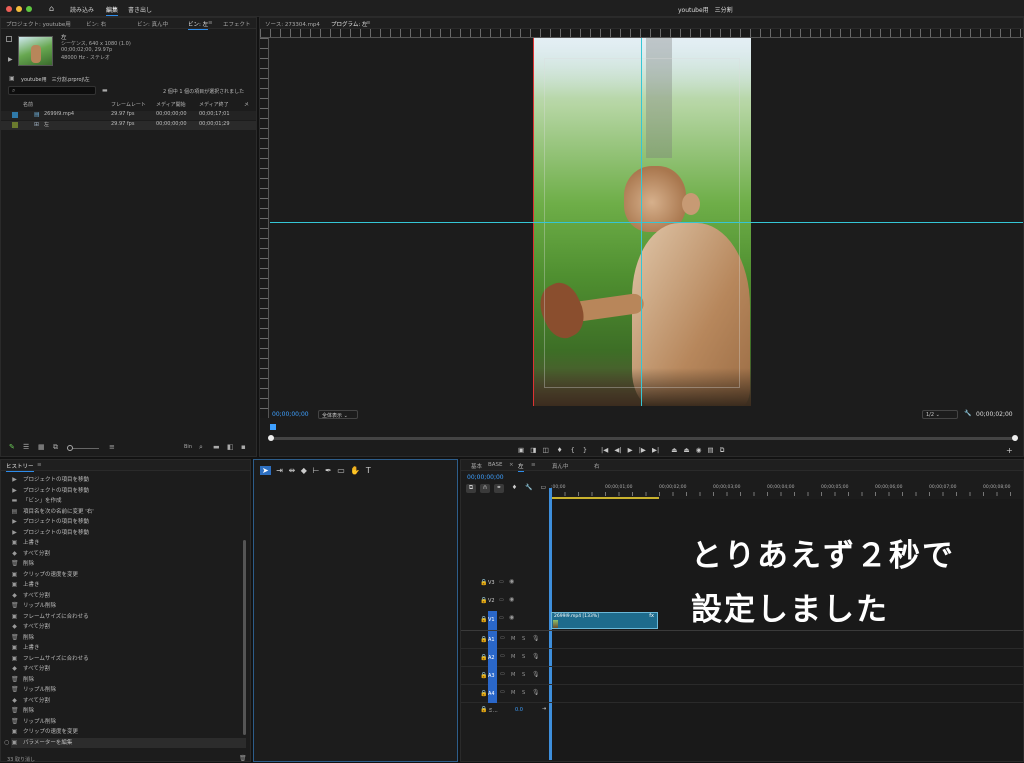 This screenshot has height=763, width=1024. What do you see at coordinates (128, 648) in the screenshot?
I see `history-item: ▣ 上書き` at bounding box center [128, 648].